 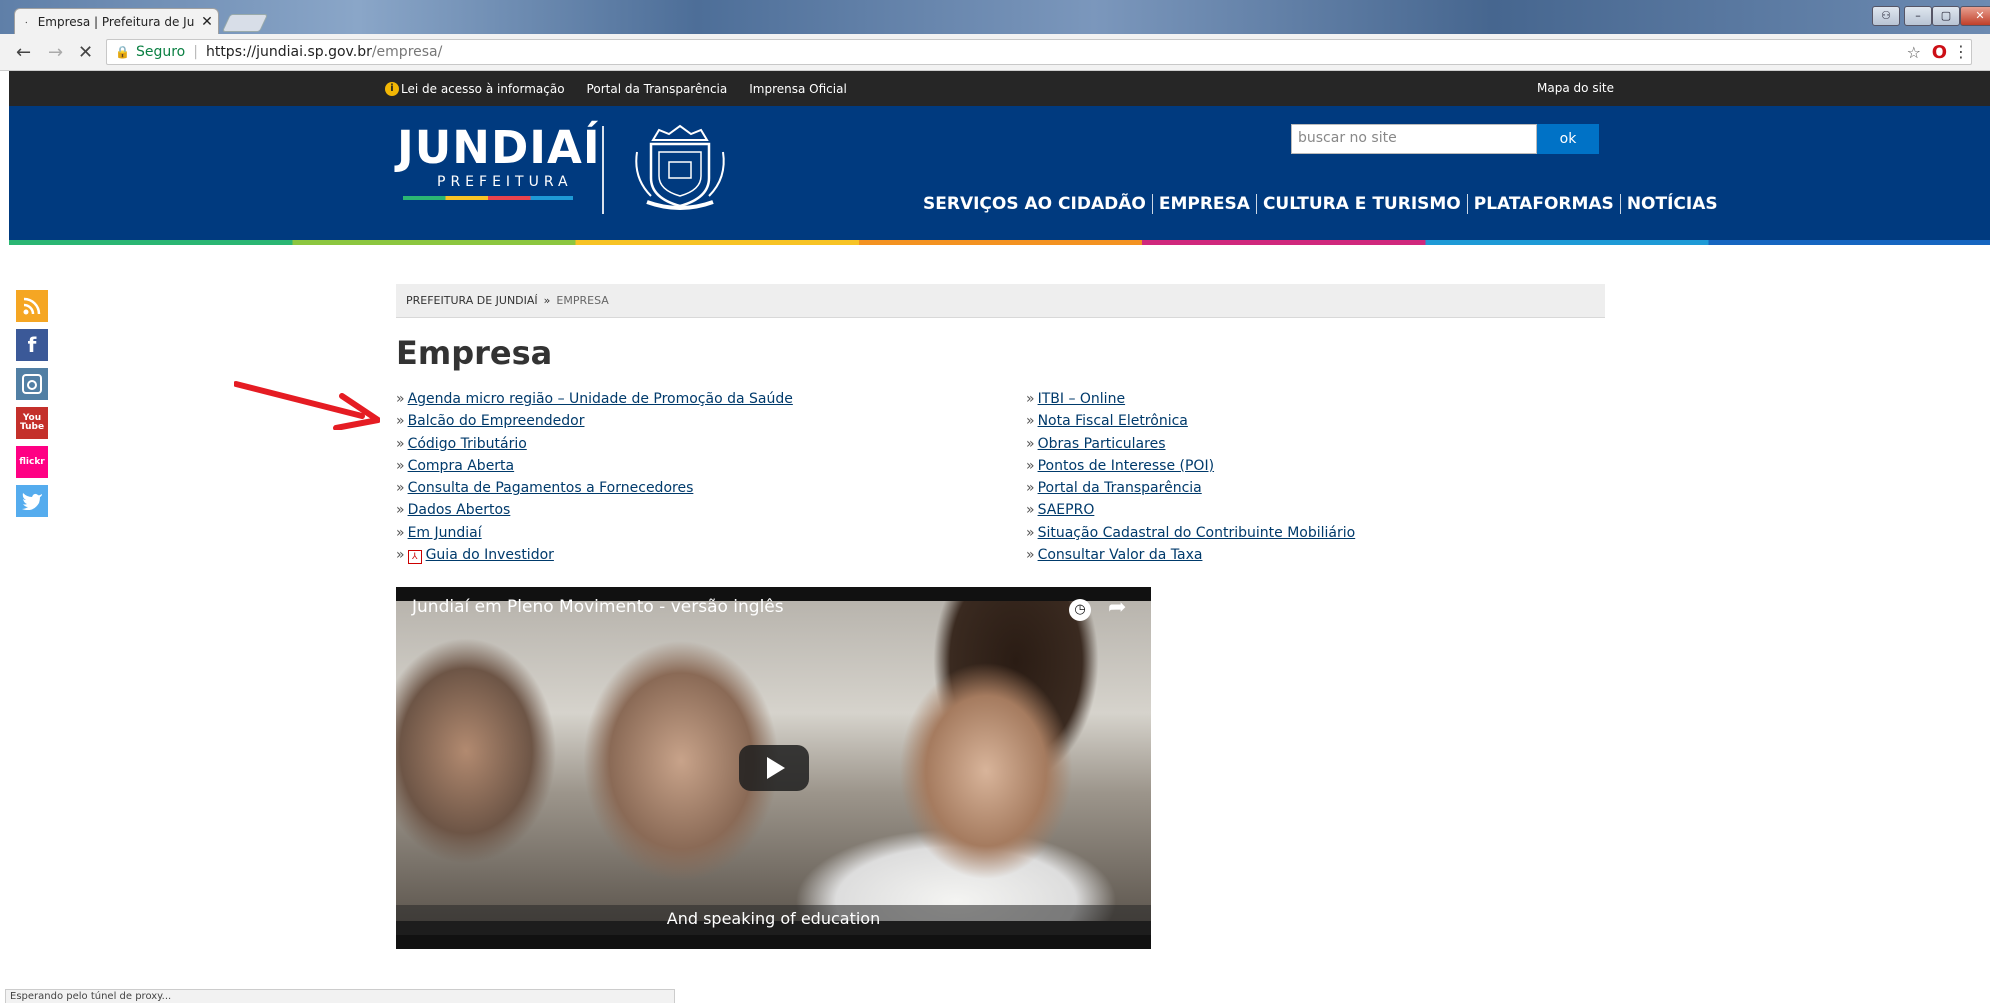 I want to click on link-consultar-valor-taxa: Consultar Valor da Taxa, so click(x=1120, y=555).